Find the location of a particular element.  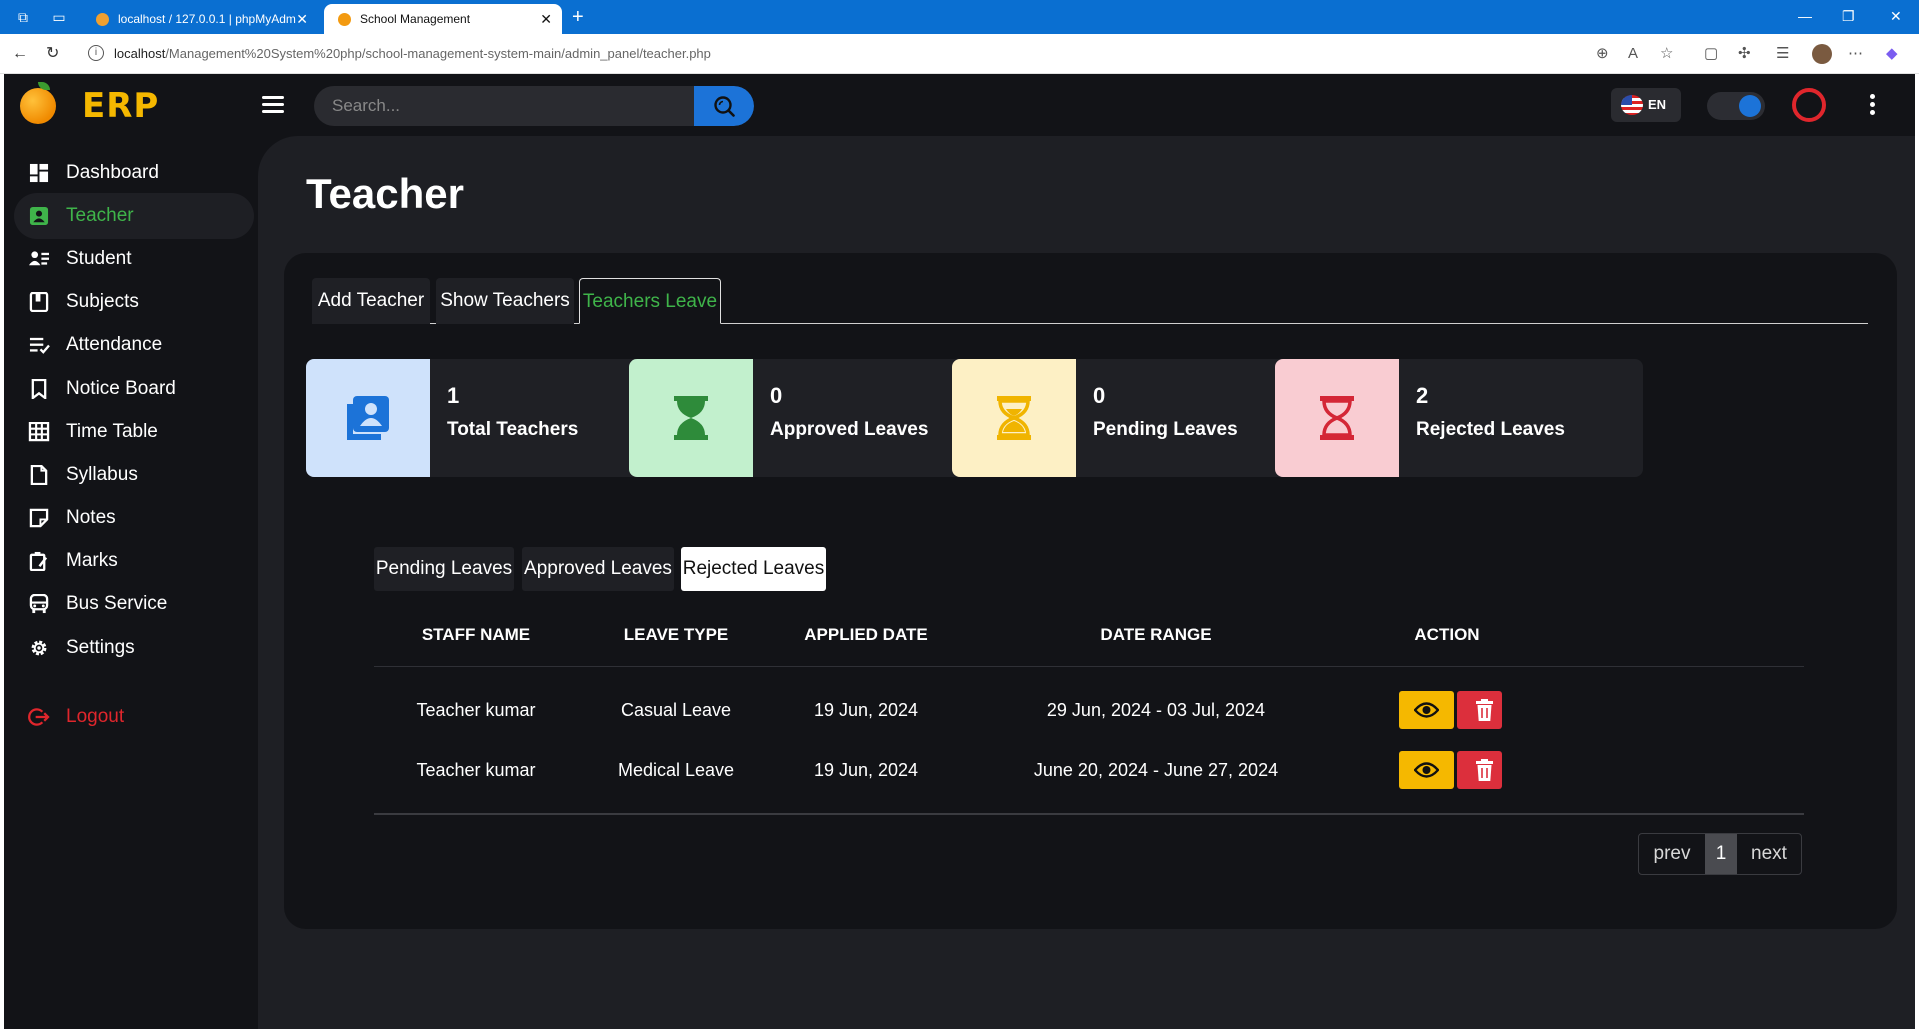

sidebar-item-attendance: Attendance is located at coordinates (134, 345).